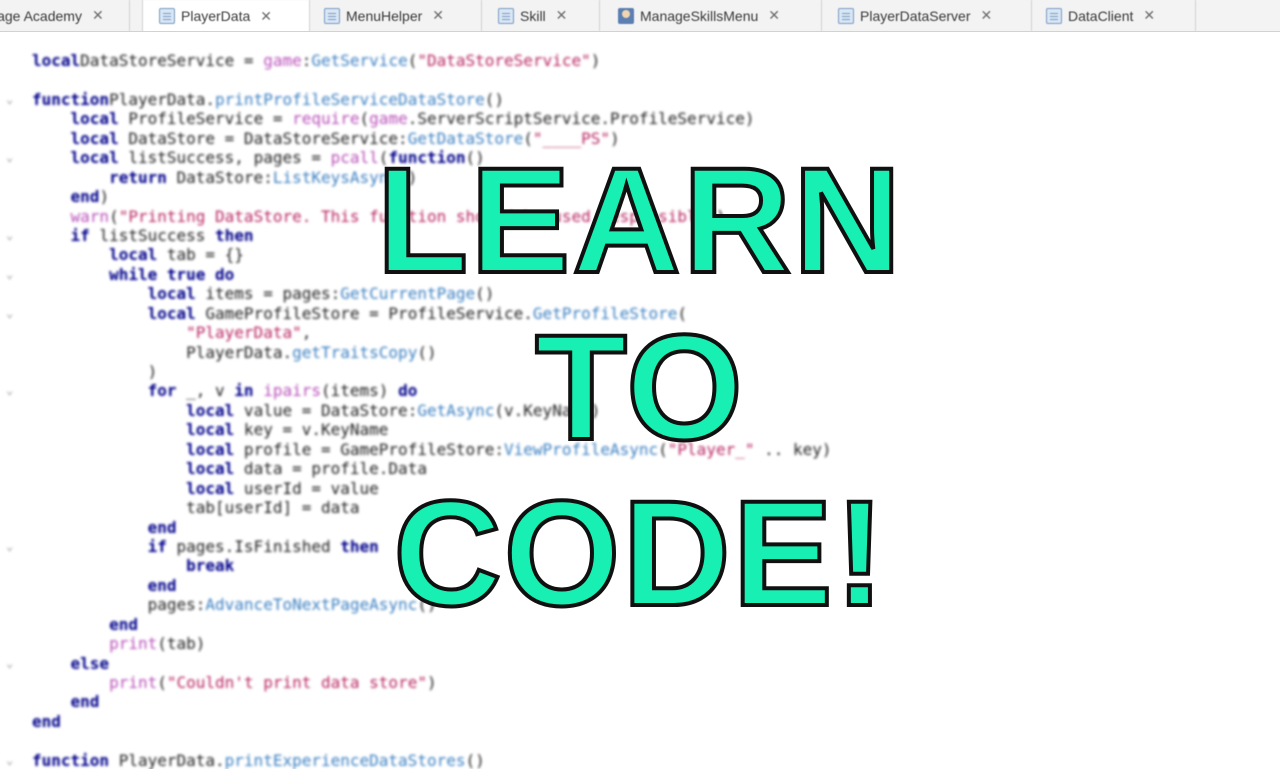 This screenshot has width=1280, height=769. What do you see at coordinates (359, 60) in the screenshot?
I see `code-token: GetService` at bounding box center [359, 60].